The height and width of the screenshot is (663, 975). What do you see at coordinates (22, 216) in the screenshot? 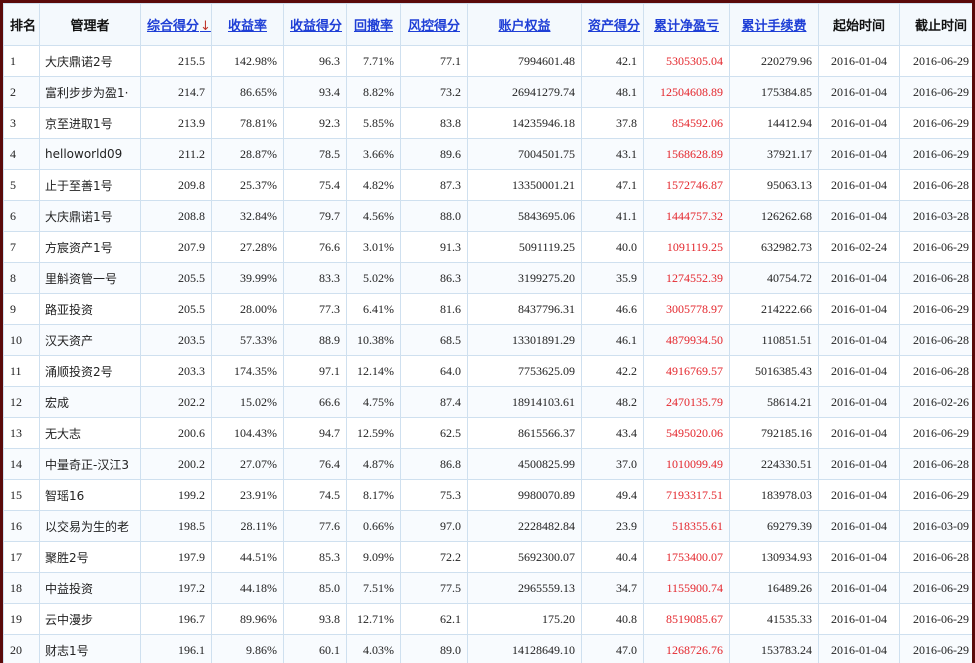
I see `cell-rank: 6` at bounding box center [22, 216].